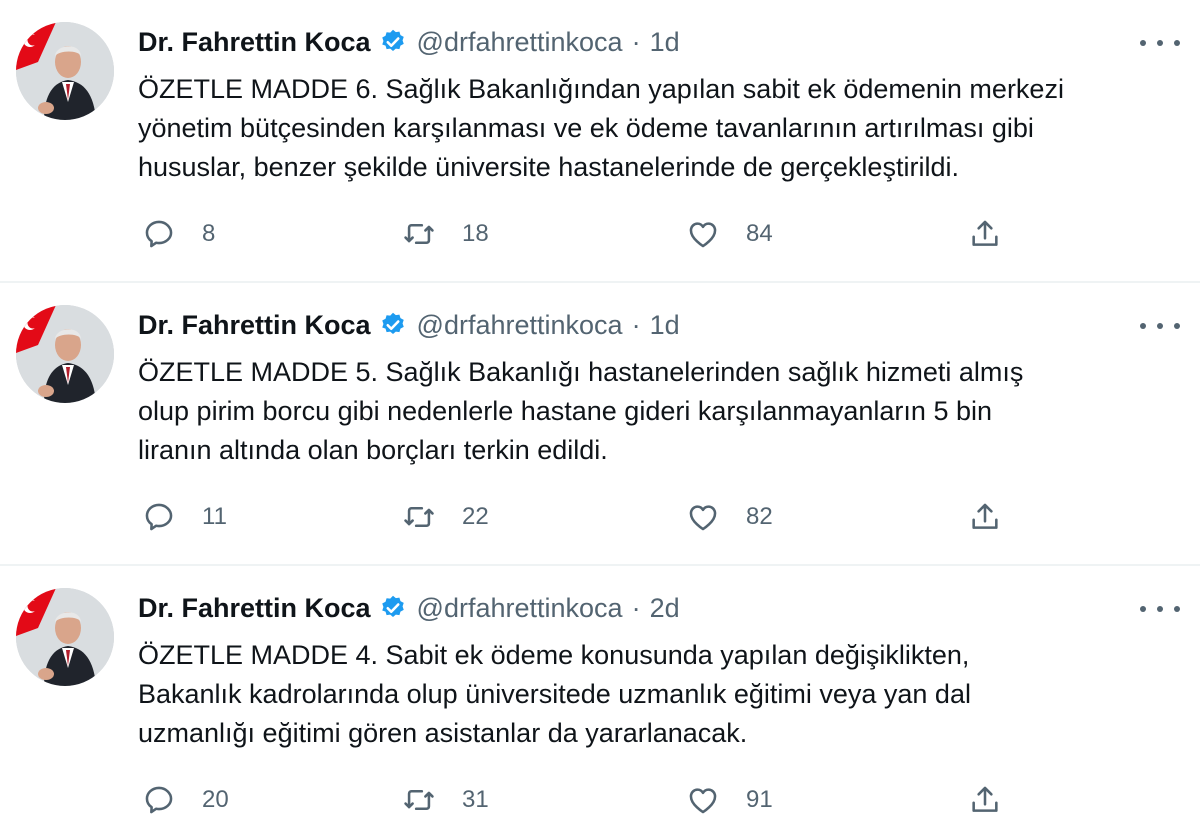  Describe the element at coordinates (759, 799) in the screenshot. I see `like-count: 91` at that location.